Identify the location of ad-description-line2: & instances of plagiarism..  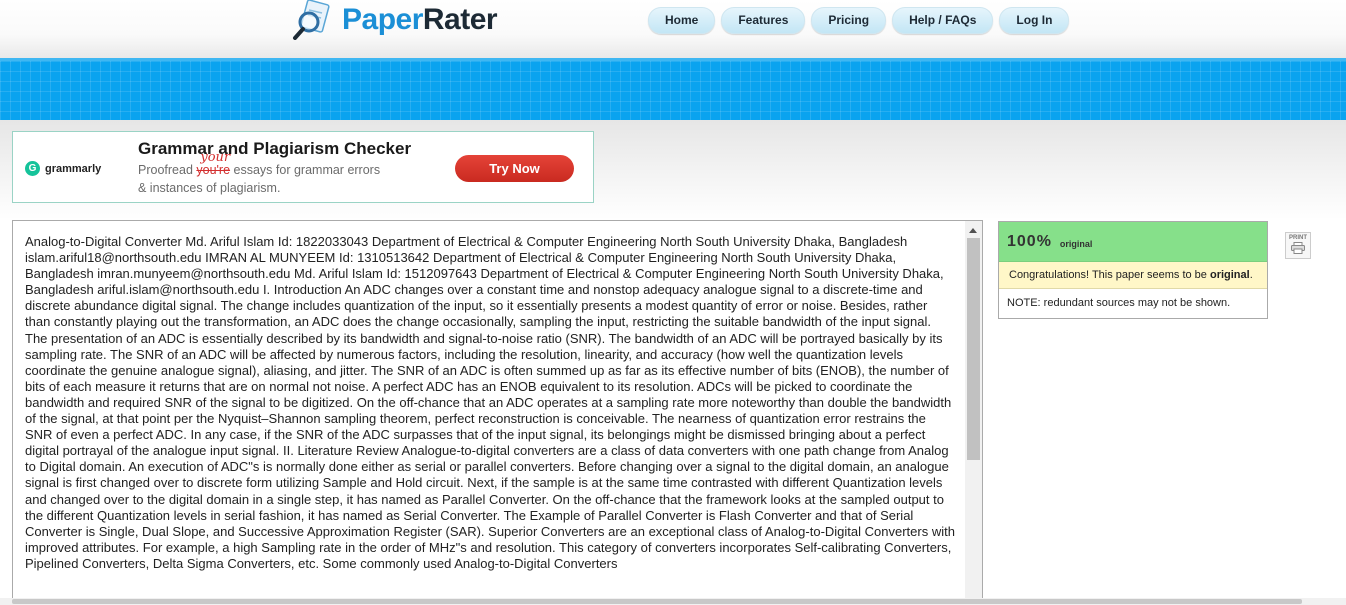
(209, 188).